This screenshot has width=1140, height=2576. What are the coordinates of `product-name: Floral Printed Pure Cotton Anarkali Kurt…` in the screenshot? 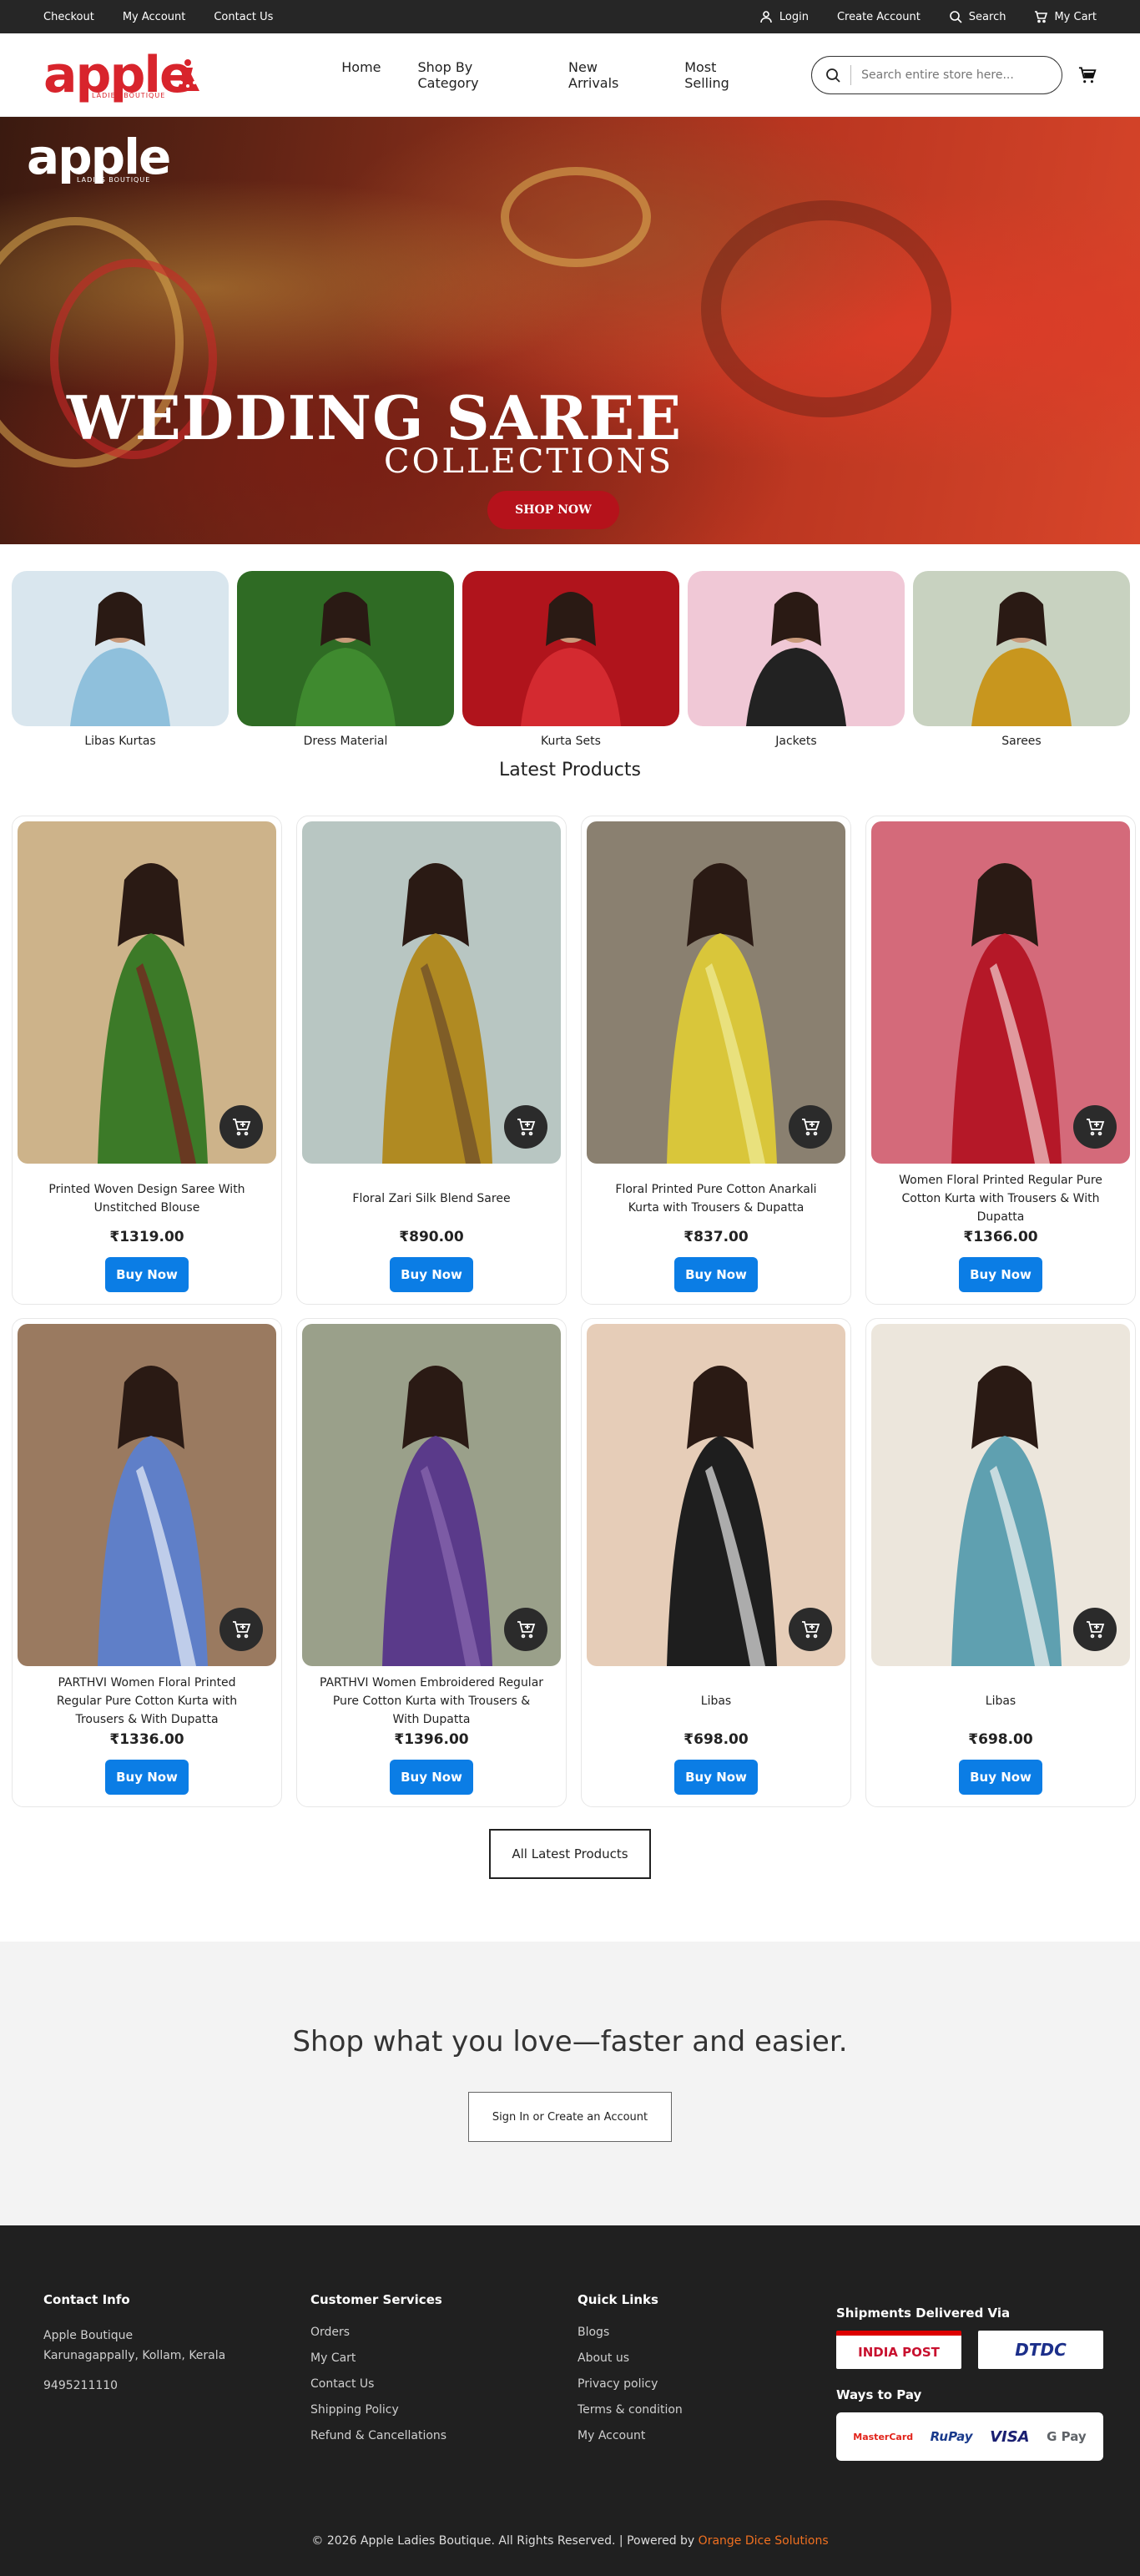 It's located at (716, 1198).